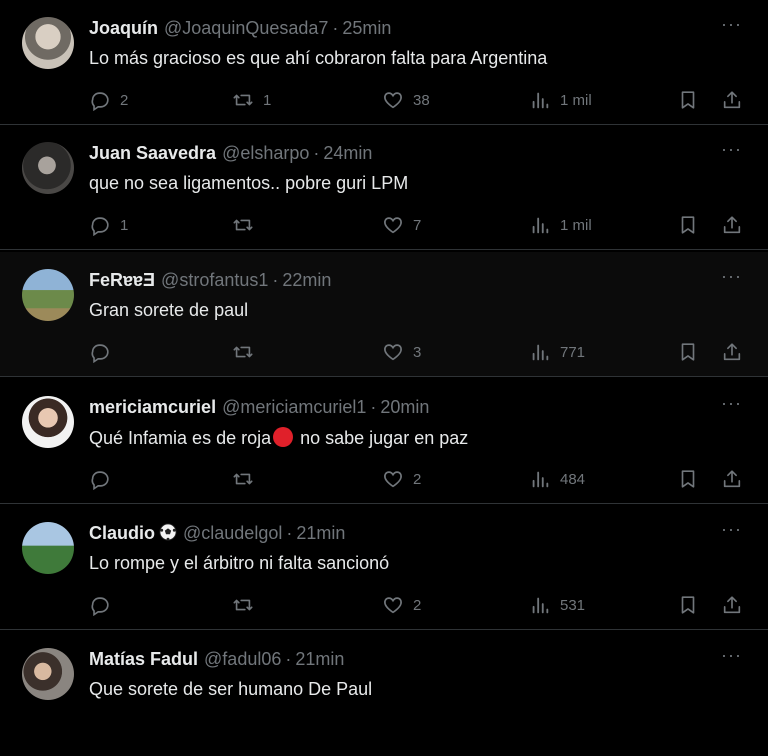  I want to click on tweet-header: Juan Saavedra @elsharpo · 24min, so click(230, 153).